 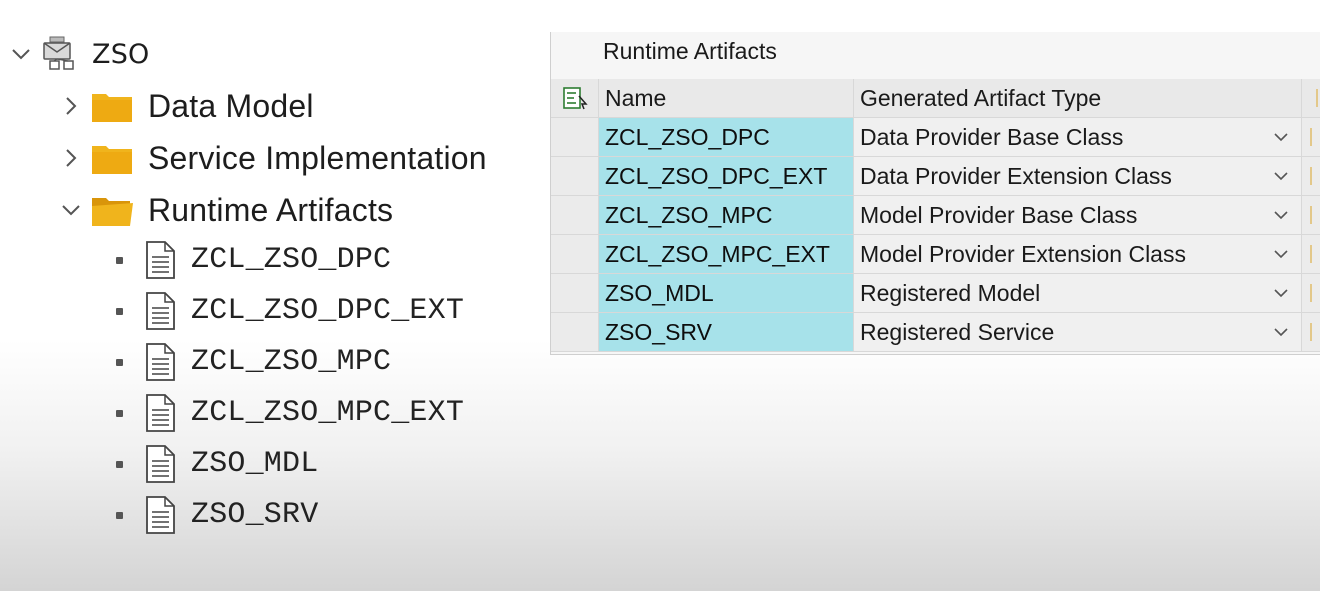 I want to click on artifact-type-cell: Data Provider Base Class, so click(x=1078, y=137).